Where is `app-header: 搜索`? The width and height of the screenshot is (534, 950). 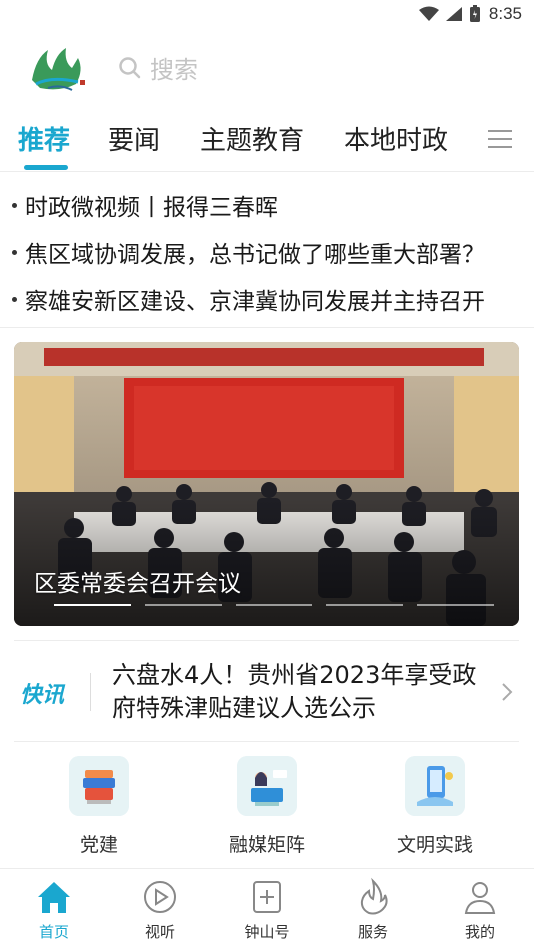 app-header: 搜索 is located at coordinates (267, 68).